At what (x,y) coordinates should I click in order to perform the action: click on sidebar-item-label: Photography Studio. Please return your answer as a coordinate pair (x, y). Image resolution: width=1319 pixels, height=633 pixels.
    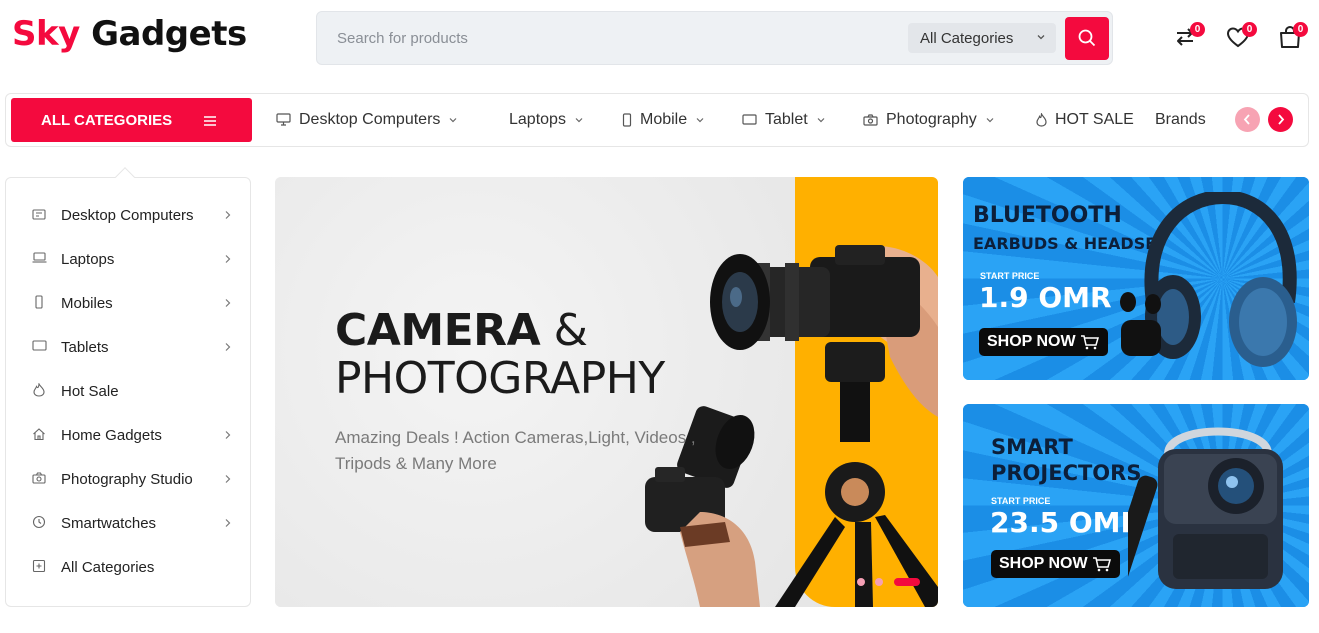
    Looking at the image, I should click on (127, 479).